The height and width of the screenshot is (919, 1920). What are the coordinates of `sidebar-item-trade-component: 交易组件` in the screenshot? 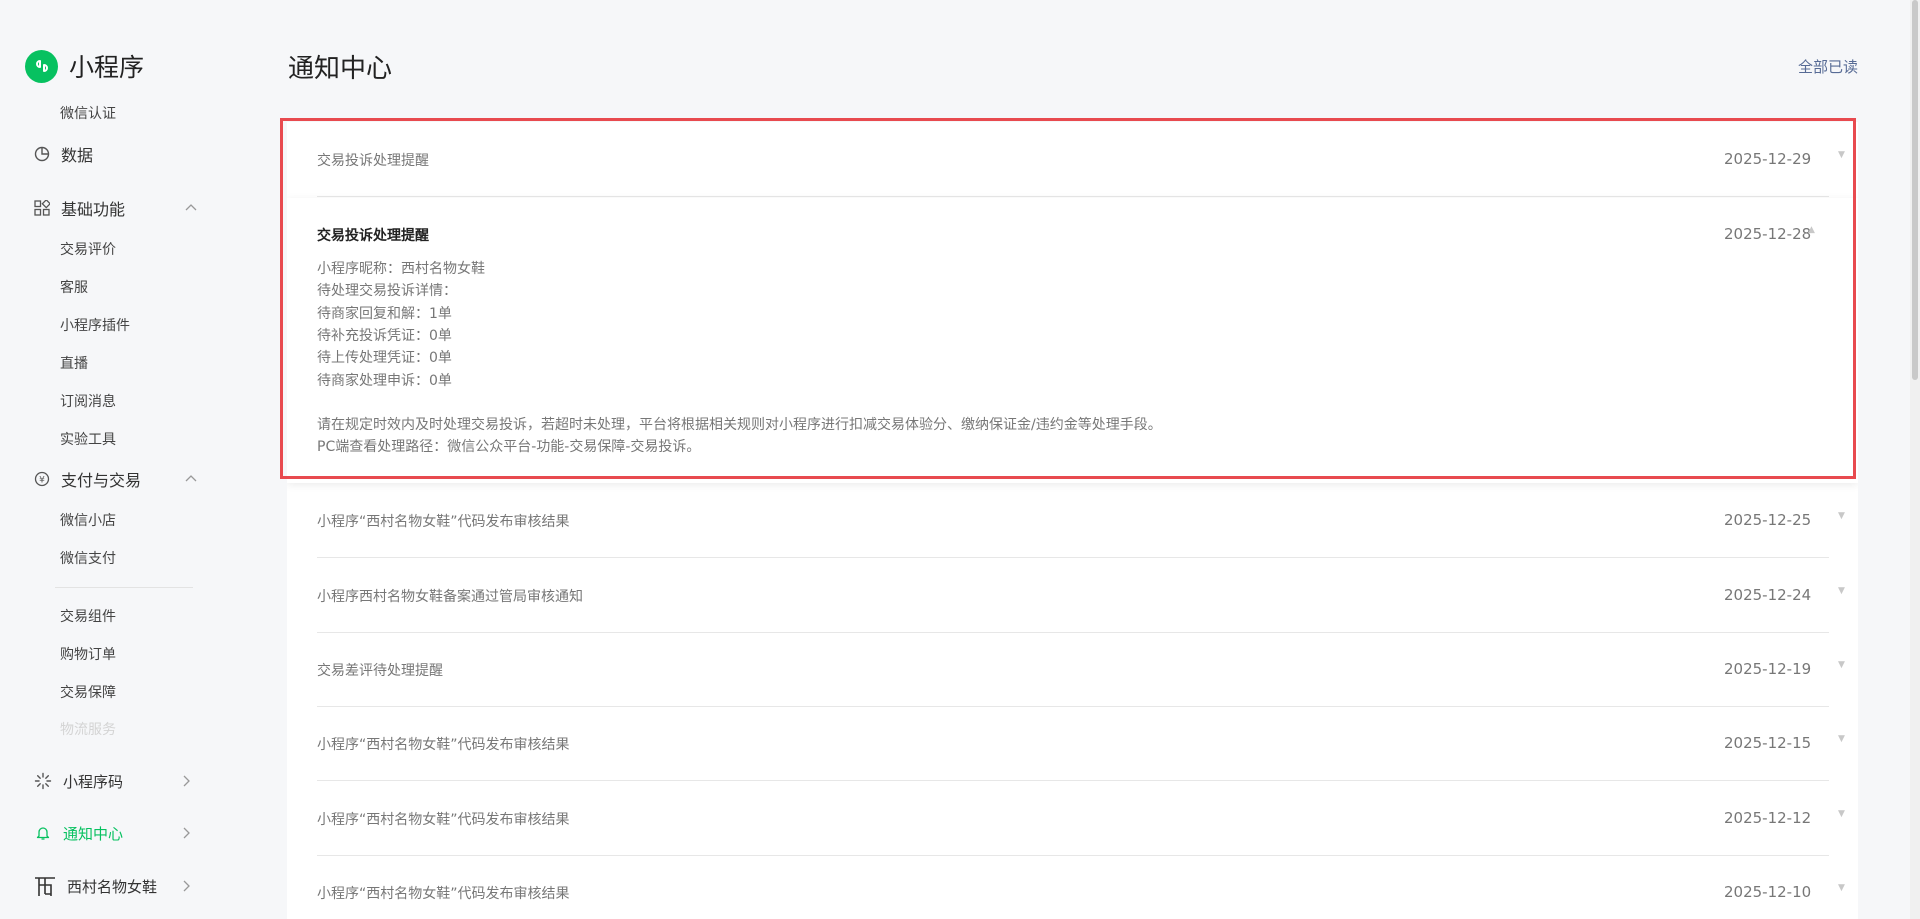 It's located at (88, 616).